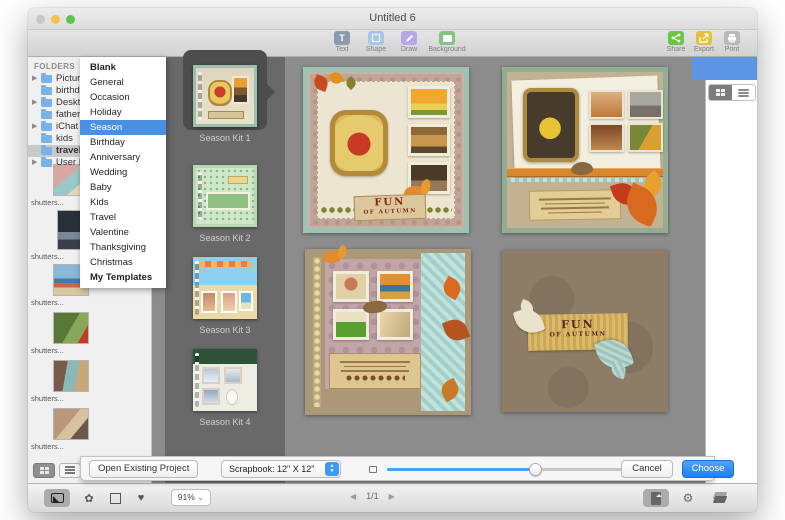 This screenshot has height=520, width=785. I want to click on window-title: Untitled 6, so click(392, 18).